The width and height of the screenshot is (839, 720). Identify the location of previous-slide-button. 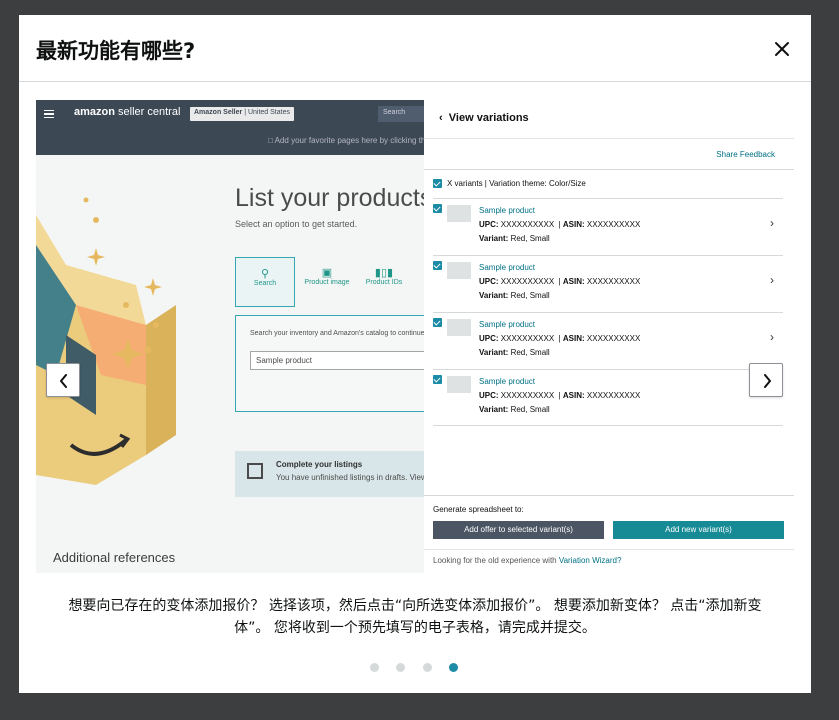
(63, 380).